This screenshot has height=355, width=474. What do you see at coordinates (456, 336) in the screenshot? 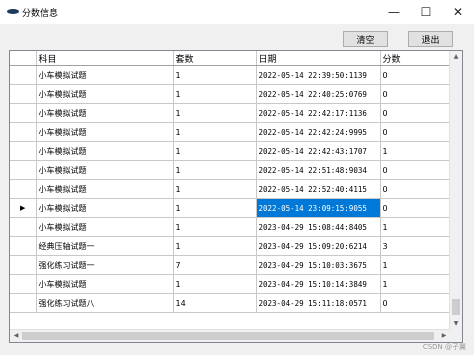
I see `scrollbar-corner` at bounding box center [456, 336].